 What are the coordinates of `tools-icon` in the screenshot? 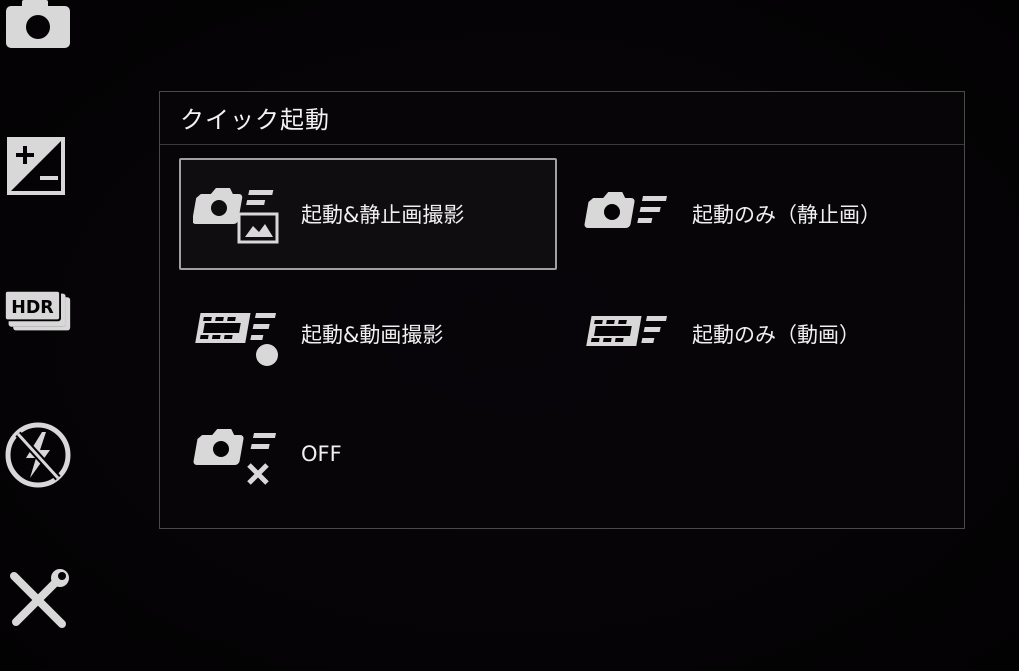 It's located at (38, 600).